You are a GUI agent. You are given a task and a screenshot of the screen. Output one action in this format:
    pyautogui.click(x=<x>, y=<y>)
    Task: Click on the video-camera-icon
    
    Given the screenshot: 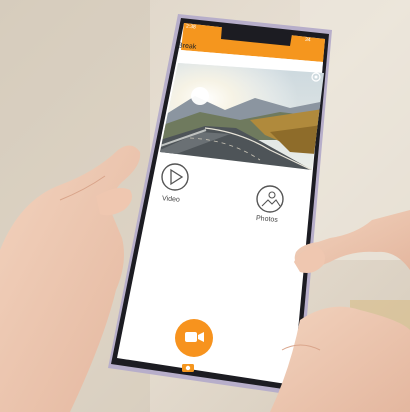 What is the action you would take?
    pyautogui.click(x=194, y=337)
    